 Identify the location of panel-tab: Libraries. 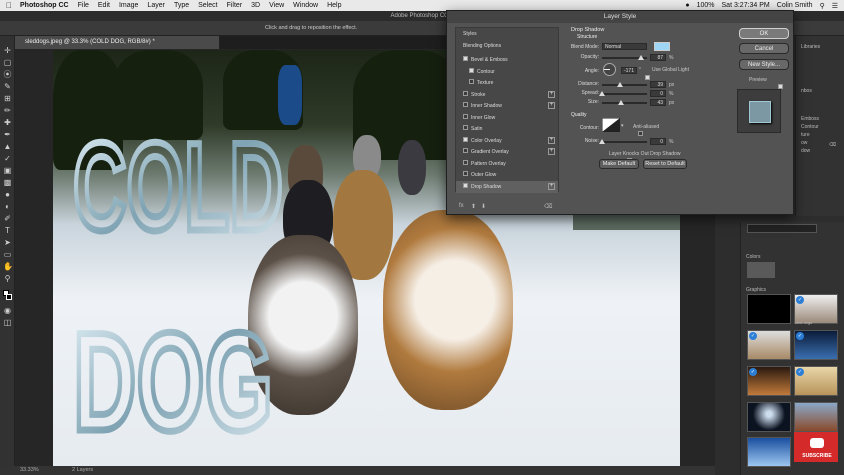
(810, 47).